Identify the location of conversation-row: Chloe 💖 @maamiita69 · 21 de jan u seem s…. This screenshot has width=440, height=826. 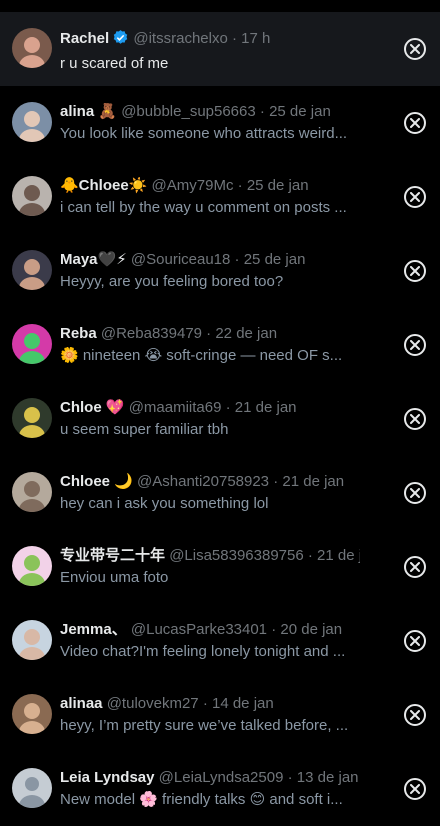
(220, 419).